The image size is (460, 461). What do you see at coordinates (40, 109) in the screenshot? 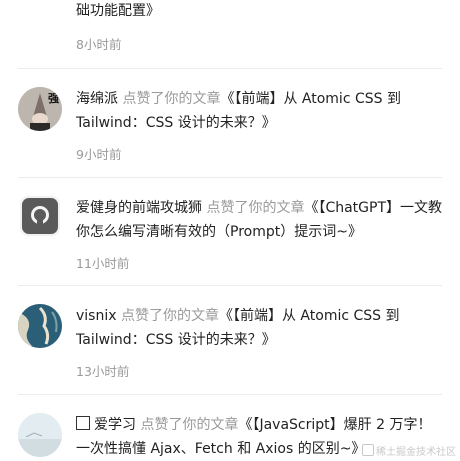
I see `avatar: 强` at bounding box center [40, 109].